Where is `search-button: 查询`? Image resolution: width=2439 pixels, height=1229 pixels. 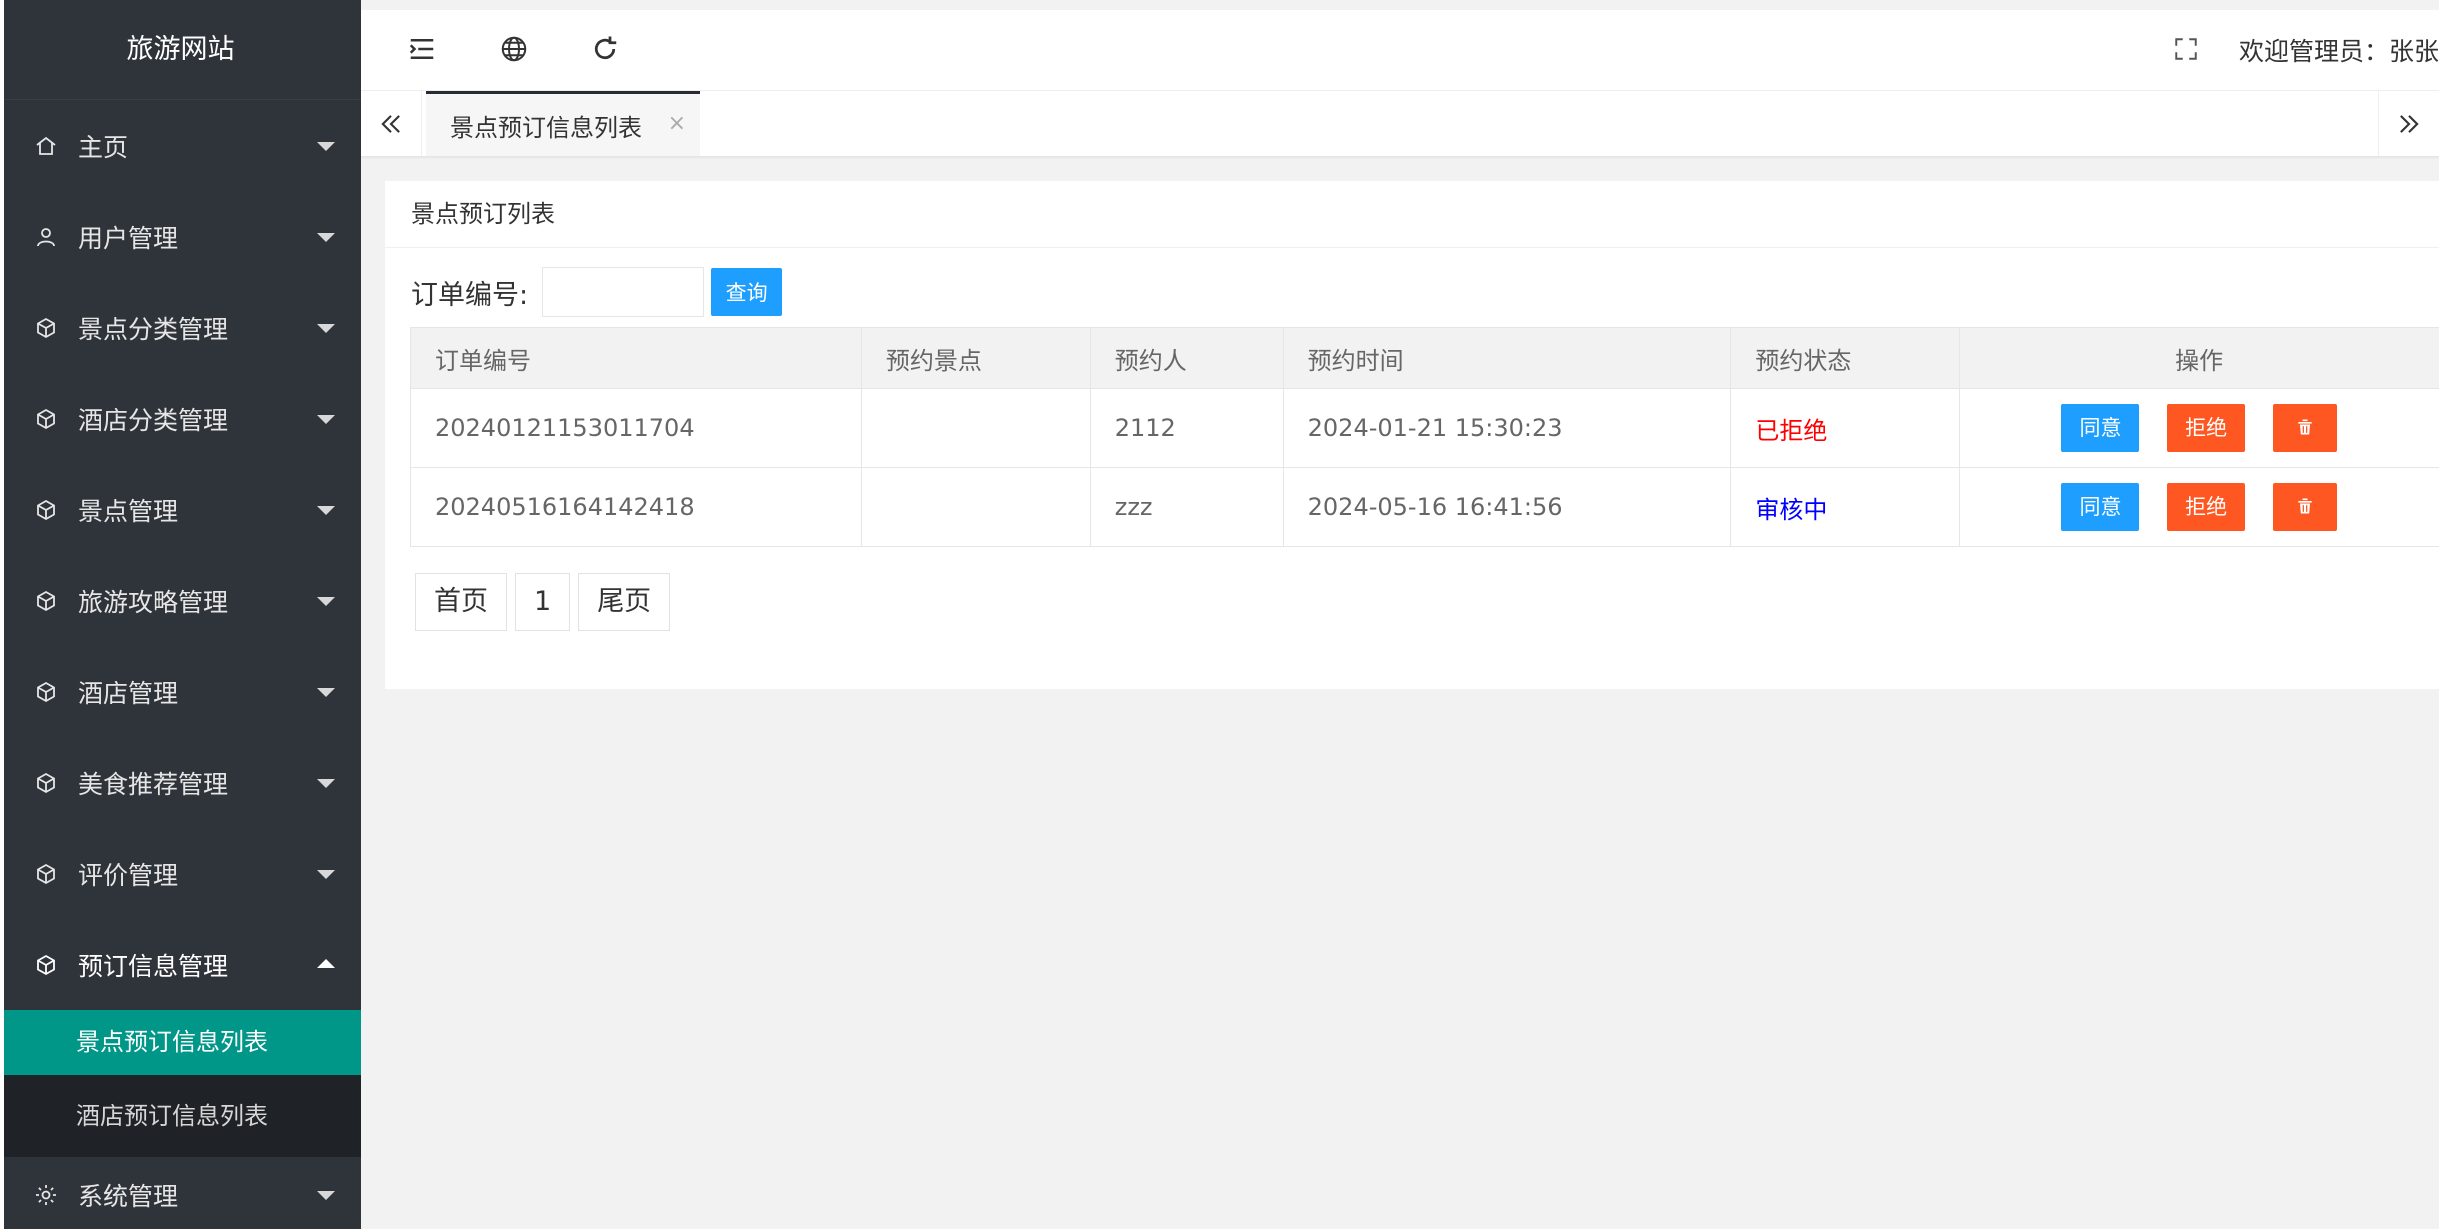
search-button: 查询 is located at coordinates (747, 292).